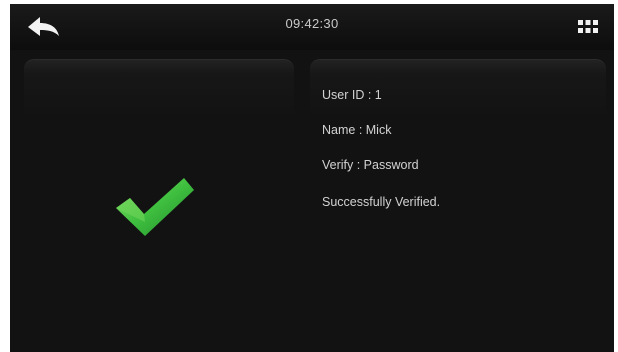  I want to click on menu-button, so click(588, 27).